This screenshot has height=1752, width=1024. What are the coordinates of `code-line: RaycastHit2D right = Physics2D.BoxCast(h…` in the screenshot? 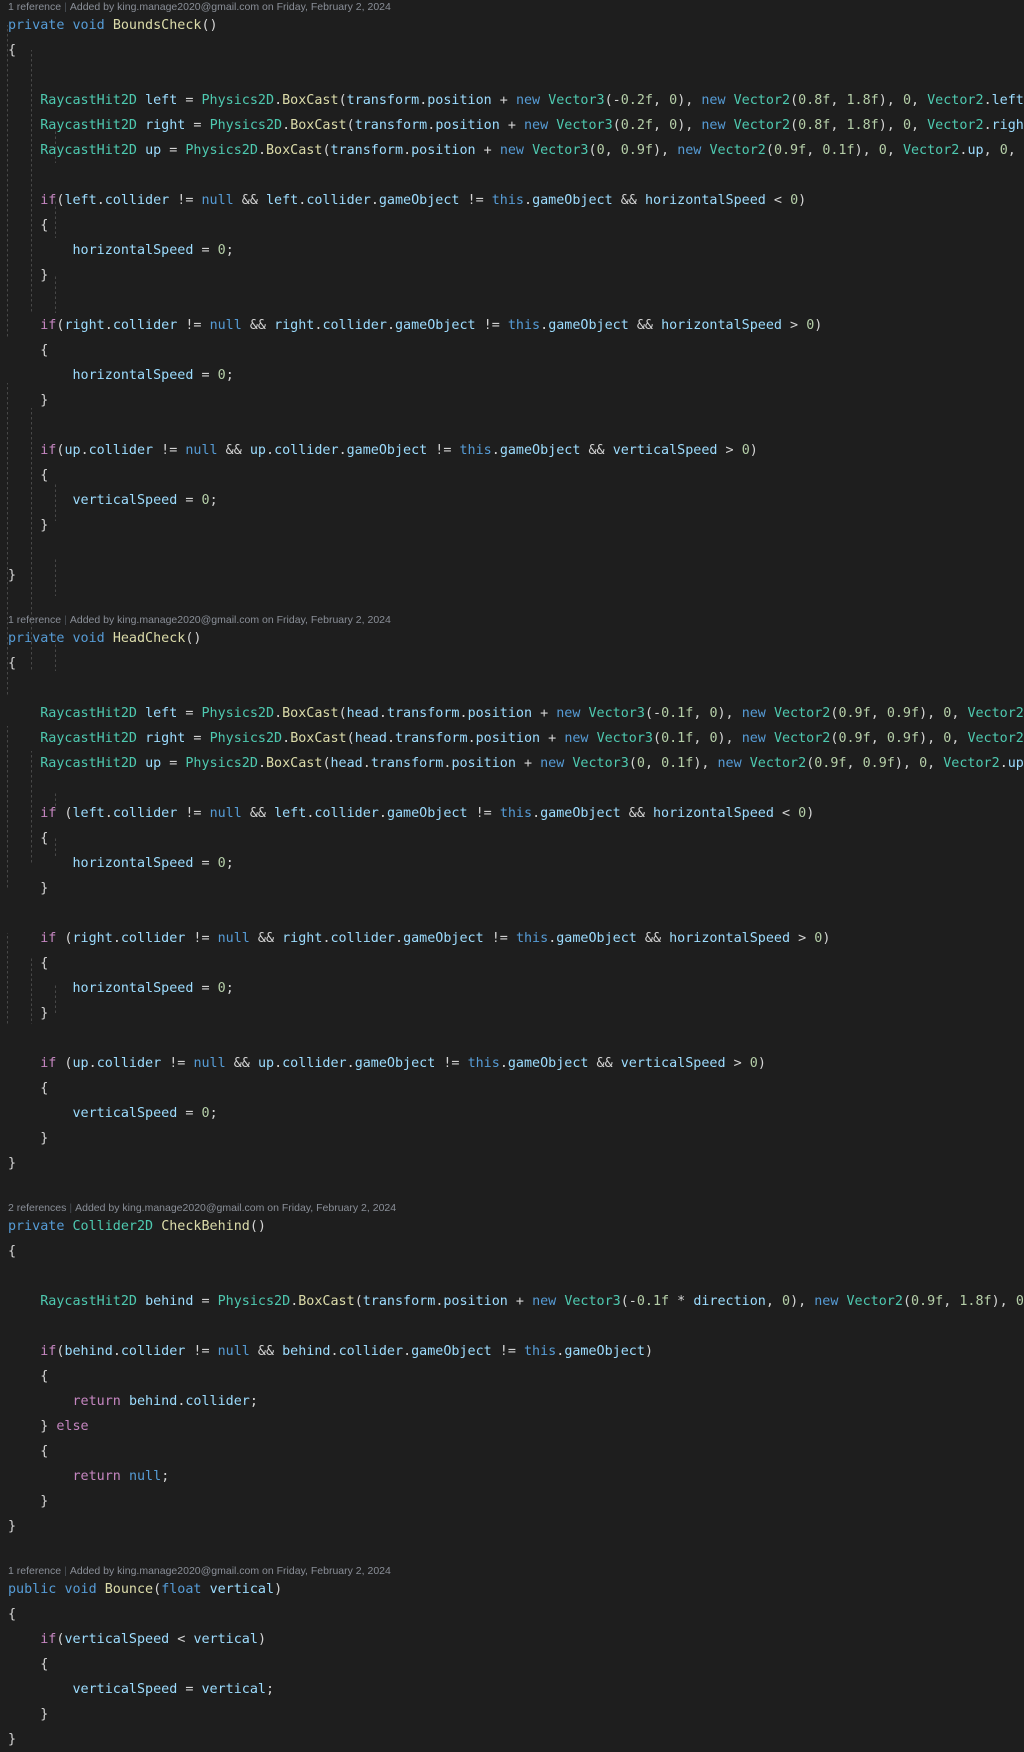 It's located at (512, 738).